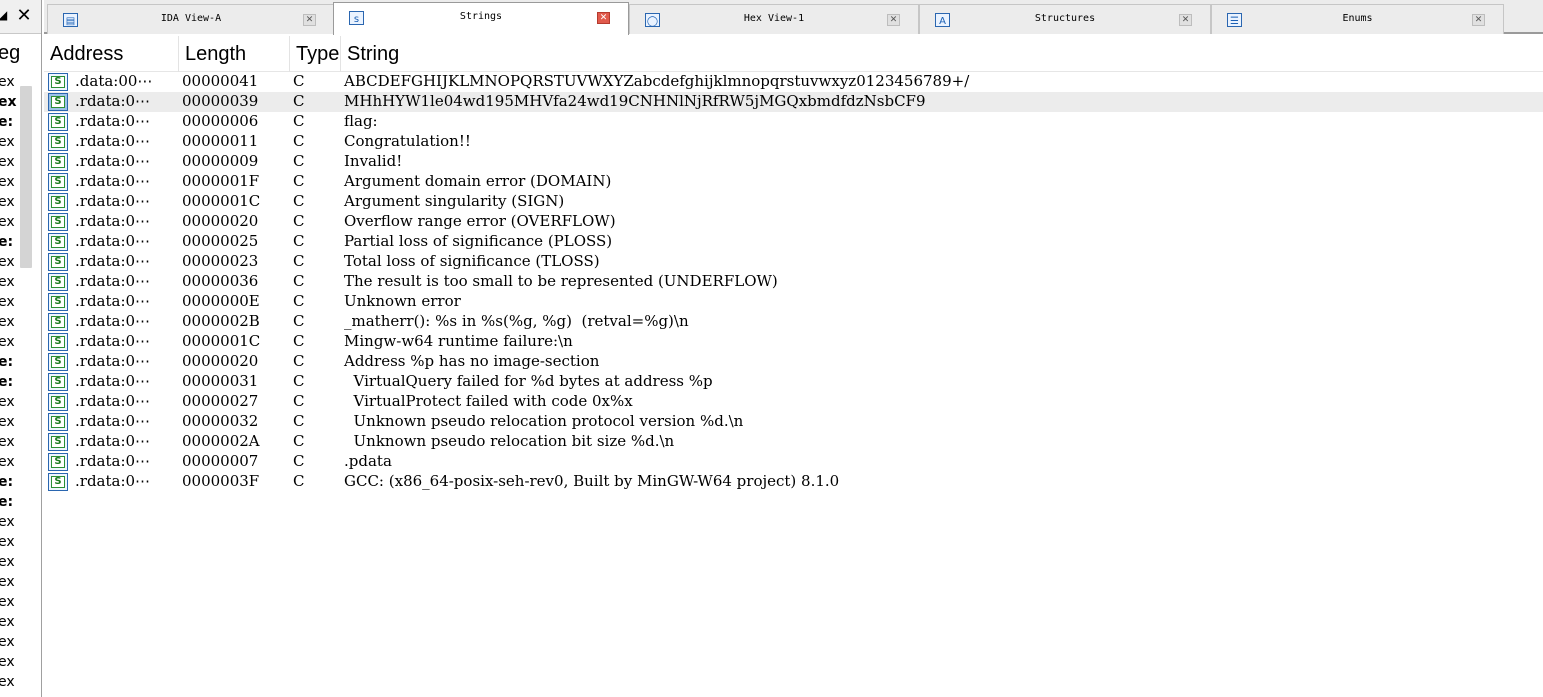 This screenshot has width=1543, height=697. I want to click on segments-scrollbar, so click(26, 177).